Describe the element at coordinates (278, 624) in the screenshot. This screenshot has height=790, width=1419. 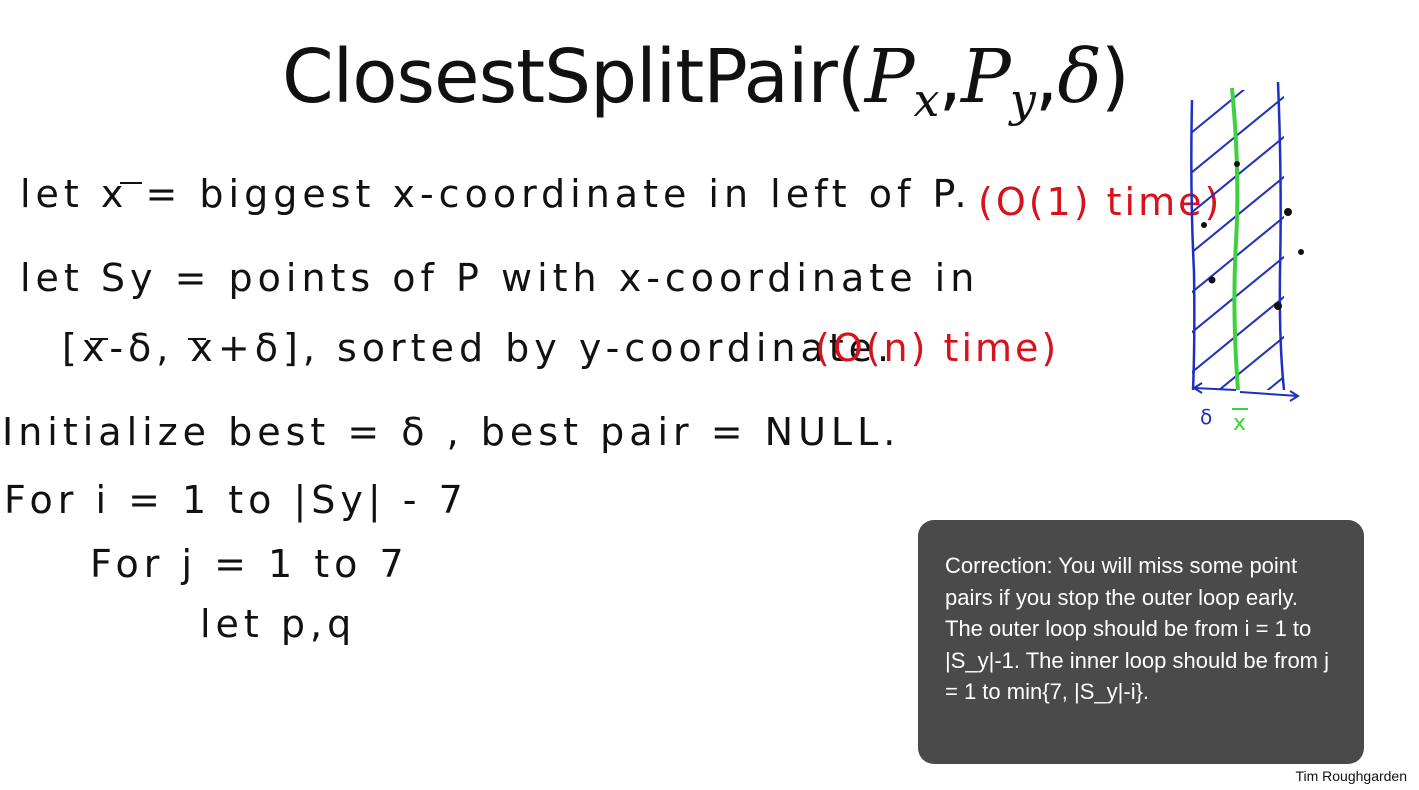
I see `handwritten-line-7: let p,q` at that location.